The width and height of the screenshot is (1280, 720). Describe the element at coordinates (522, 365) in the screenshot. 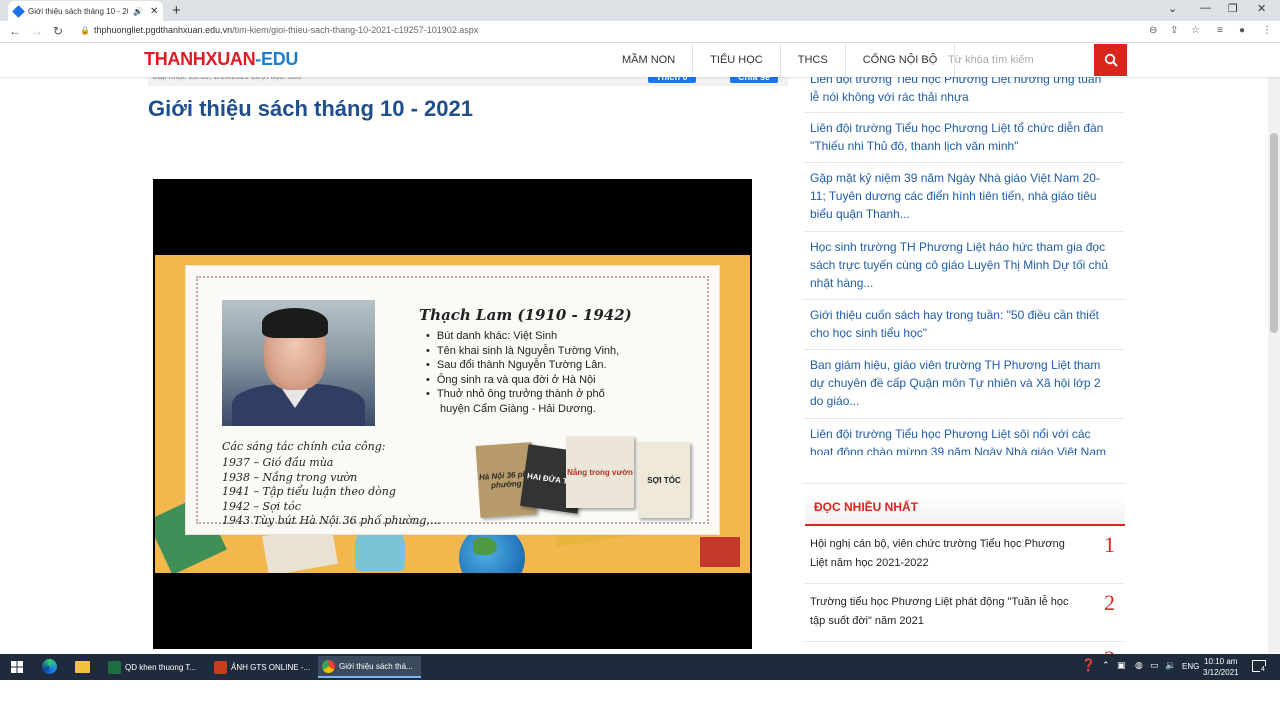

I see `bio-bullet: Sau đổi thành Nguyễn Tường Lân.` at that location.